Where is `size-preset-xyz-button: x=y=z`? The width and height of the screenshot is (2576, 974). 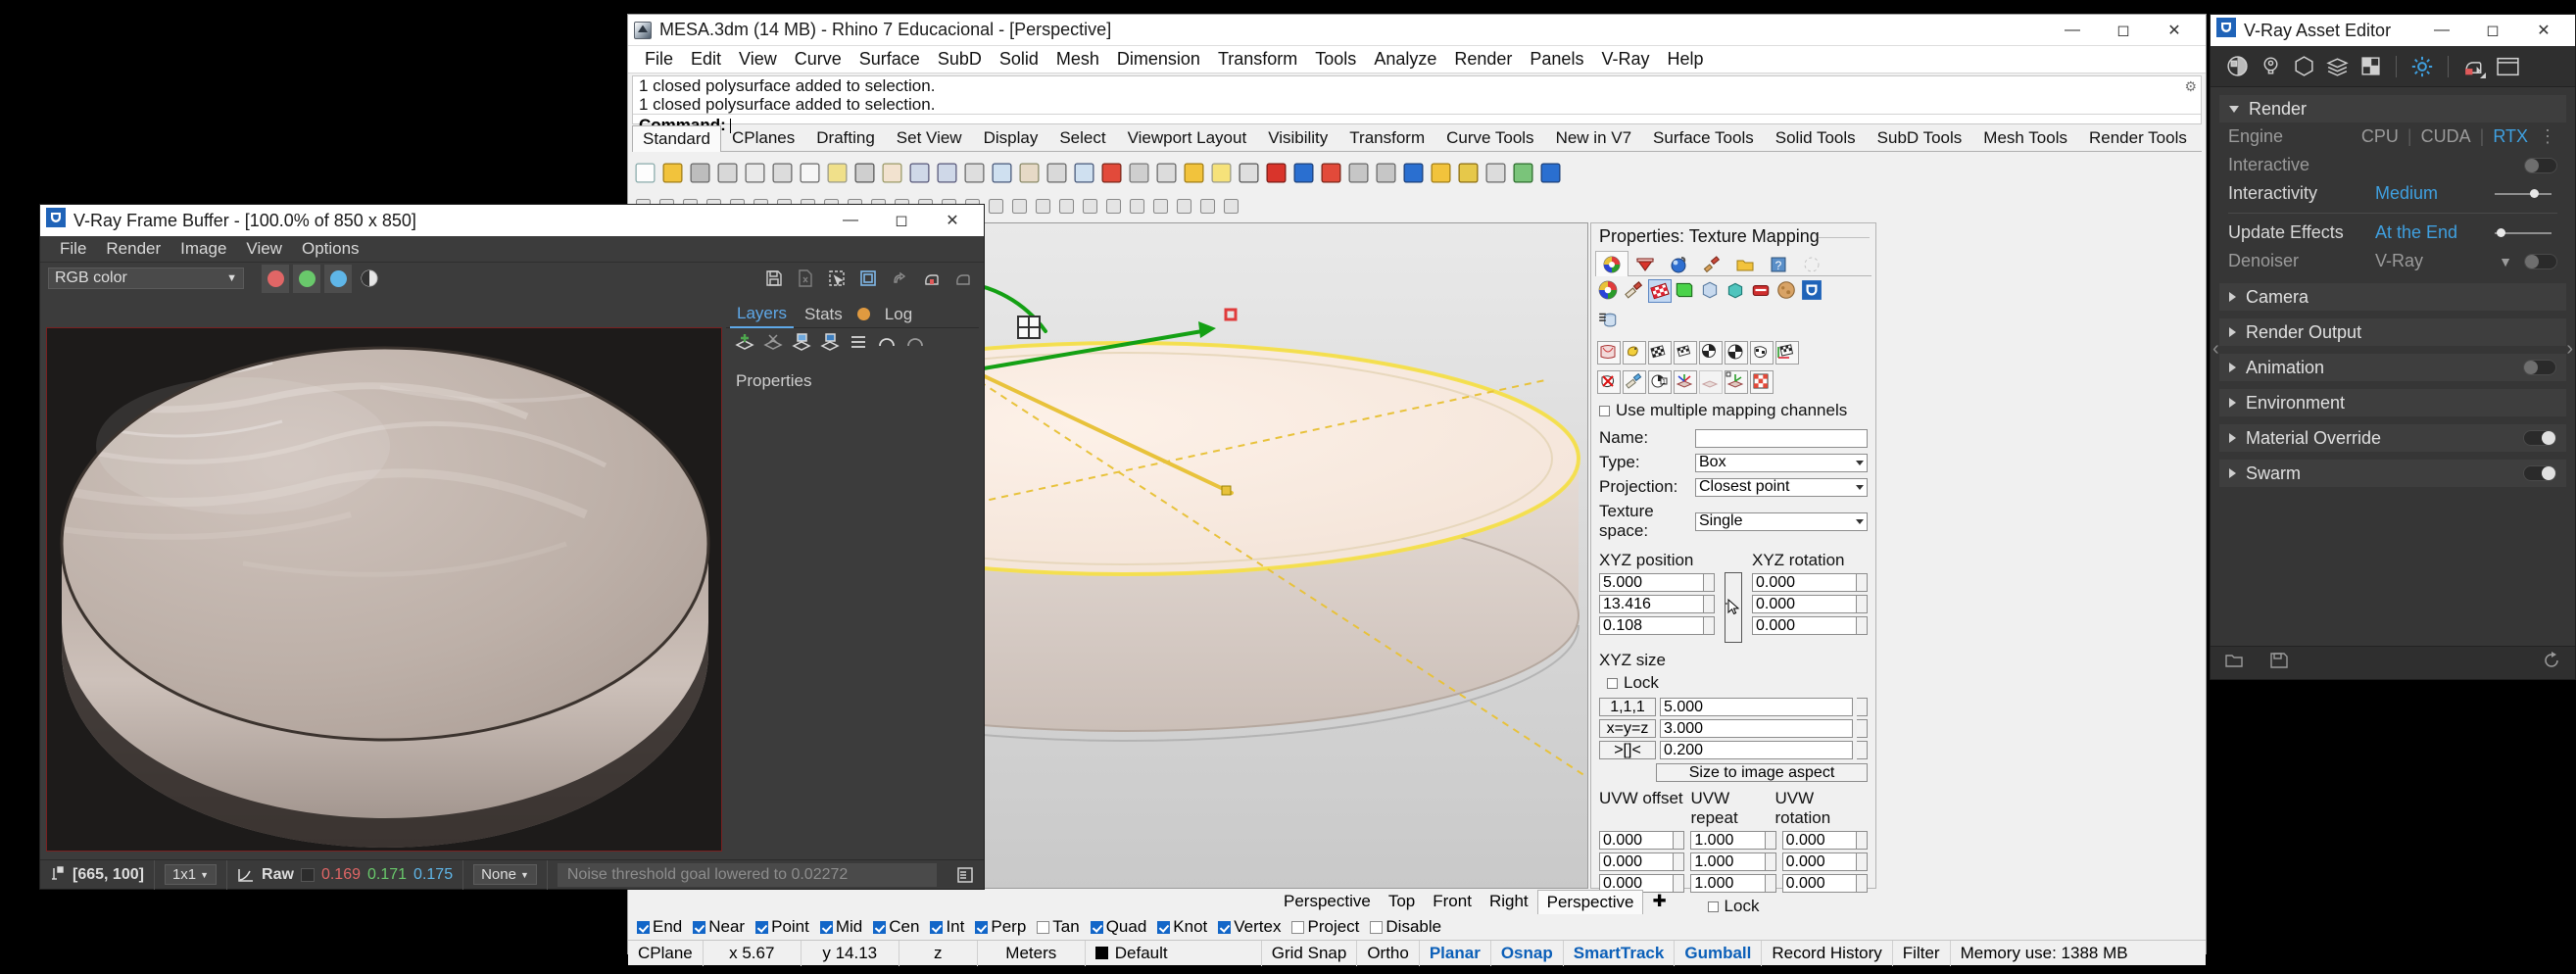 size-preset-xyz-button: x=y=z is located at coordinates (1627, 728).